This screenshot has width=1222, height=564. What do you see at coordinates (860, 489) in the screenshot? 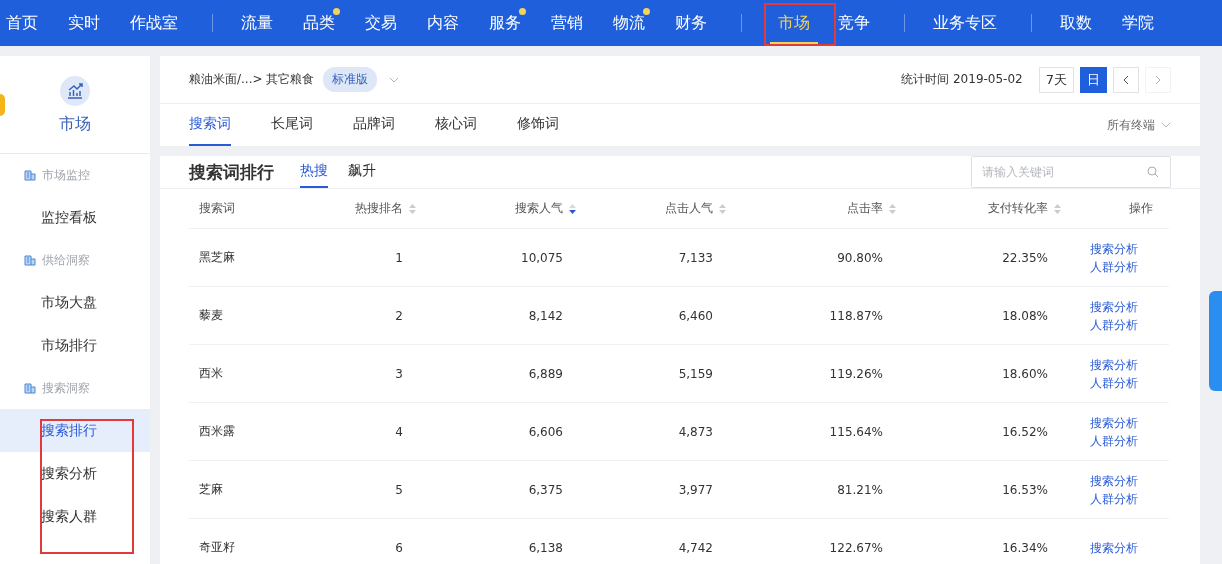
I see `table-cell: 81.21%` at bounding box center [860, 489].